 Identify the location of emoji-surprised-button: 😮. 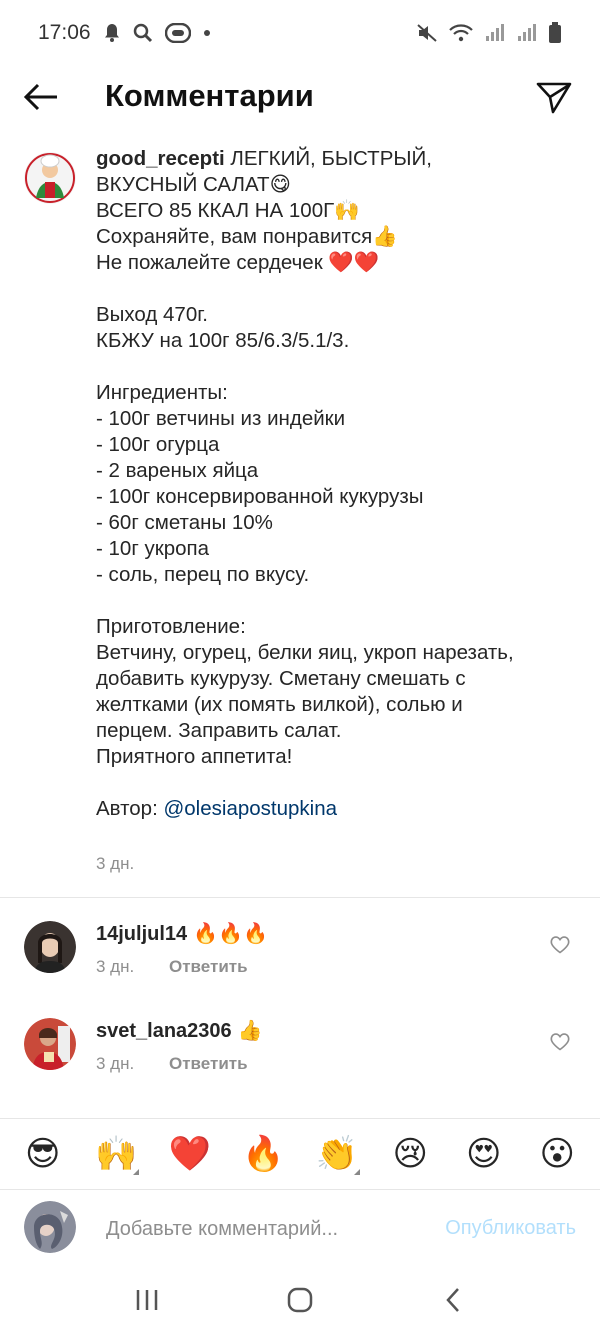
(557, 1154).